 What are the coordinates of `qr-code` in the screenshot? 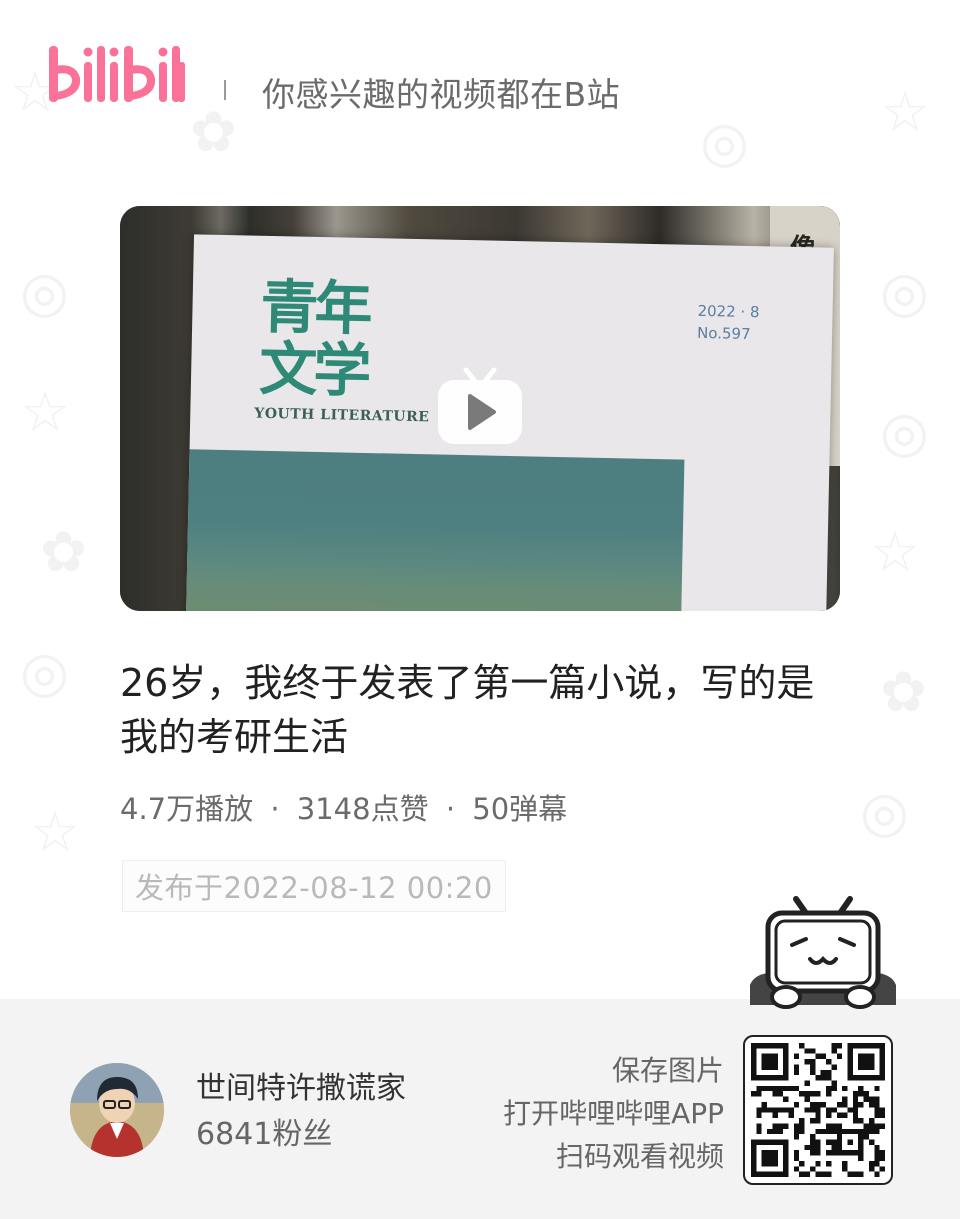 It's located at (818, 1110).